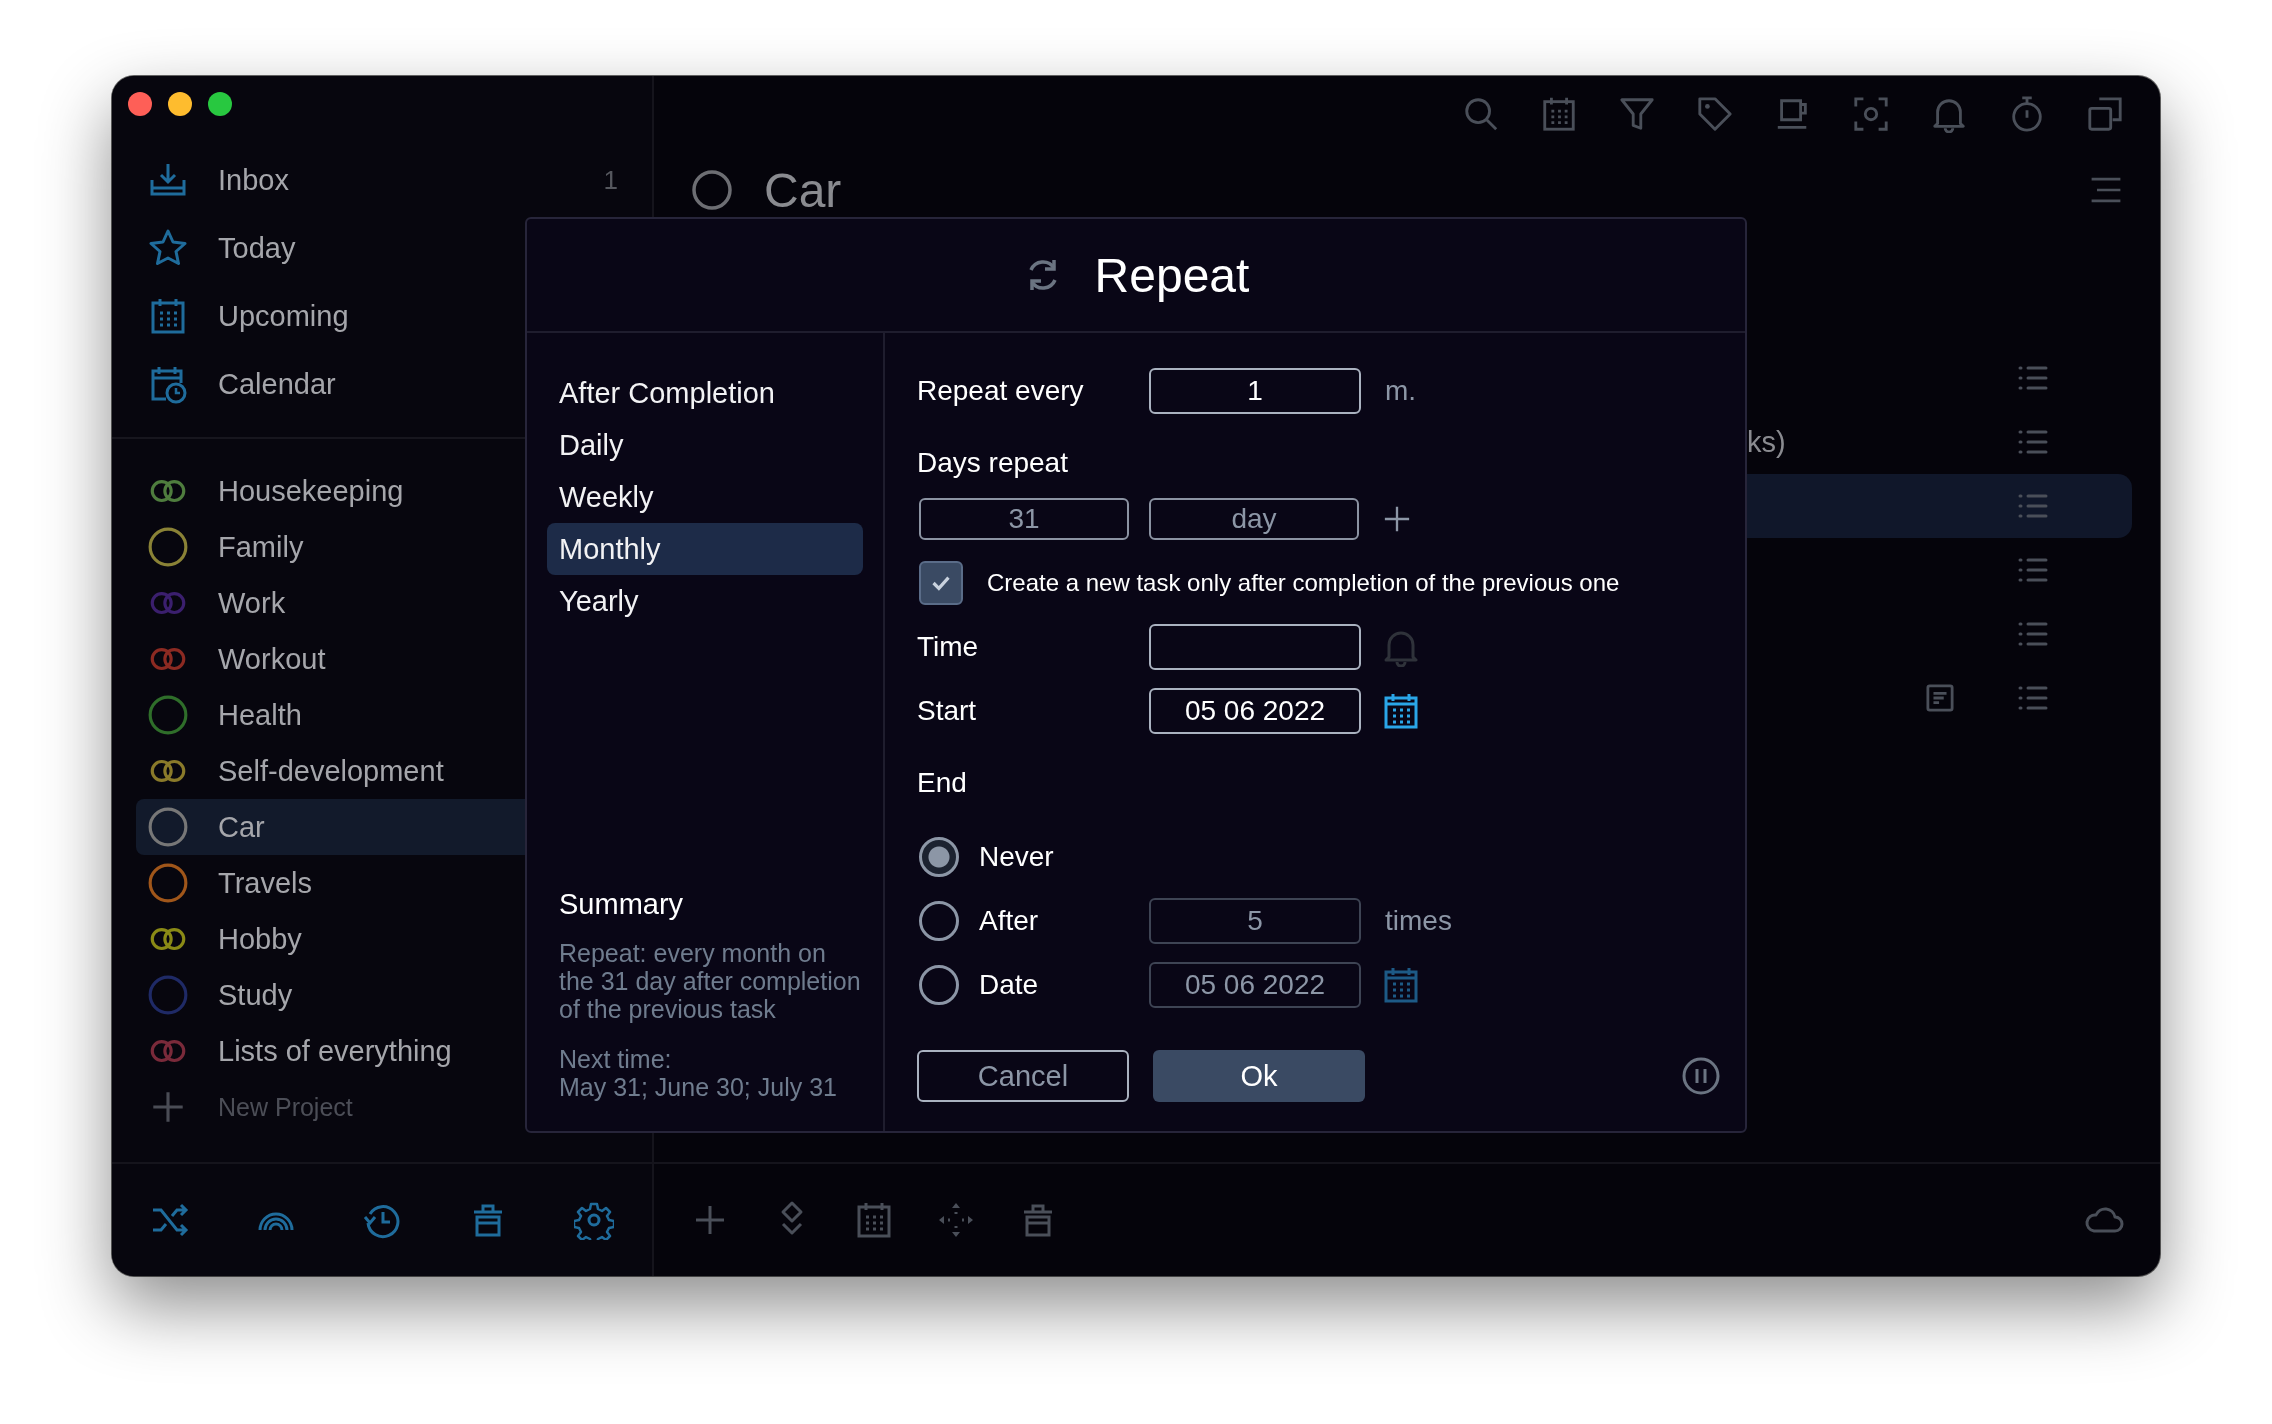 This screenshot has width=2272, height=1424. Describe the element at coordinates (710, 981) in the screenshot. I see `summary-text: Repeat: every month on the 31 day after completion of the previous task` at that location.